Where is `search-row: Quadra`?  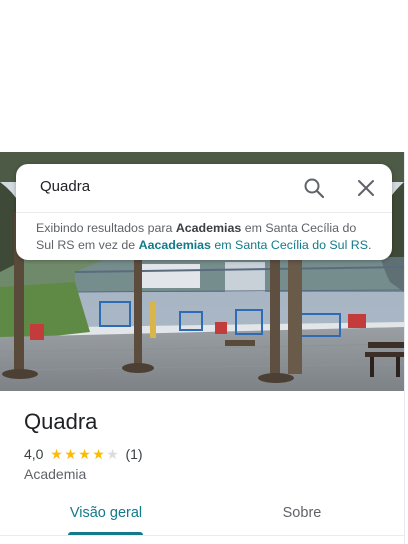
search-row: Quadra is located at coordinates (204, 188).